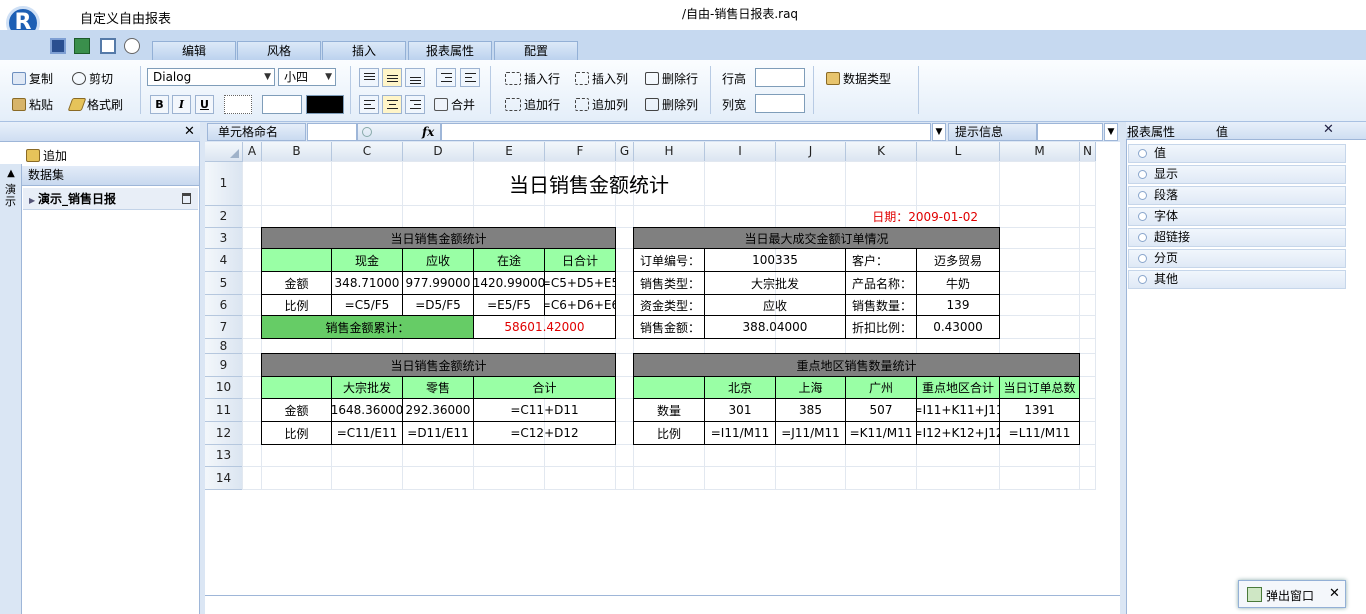  Describe the element at coordinates (544, 410) in the screenshot. I see `t3-cell: =C11+D11` at that location.